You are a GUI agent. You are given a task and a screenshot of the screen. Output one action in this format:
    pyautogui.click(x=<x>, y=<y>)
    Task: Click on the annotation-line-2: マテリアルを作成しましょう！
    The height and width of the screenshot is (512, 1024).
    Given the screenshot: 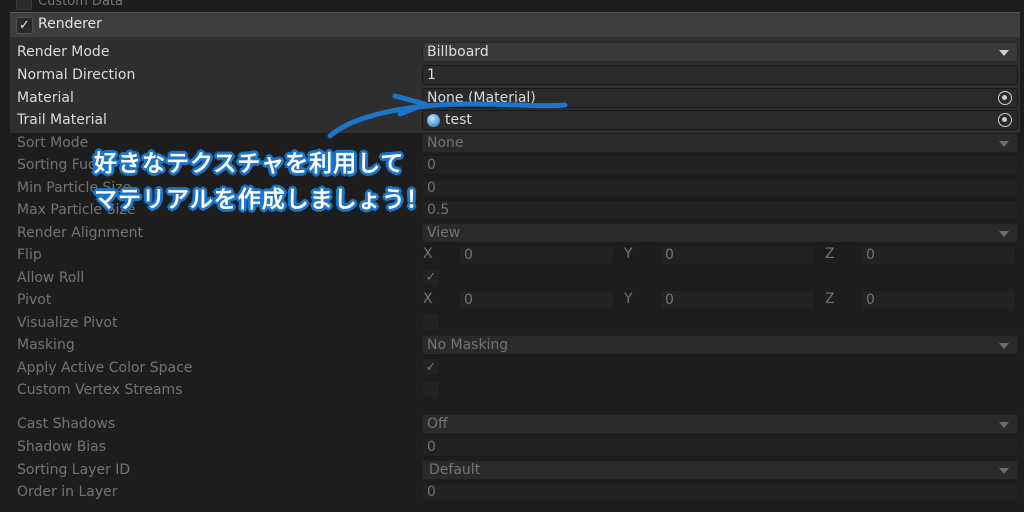 What is the action you would take?
    pyautogui.click(x=262, y=200)
    